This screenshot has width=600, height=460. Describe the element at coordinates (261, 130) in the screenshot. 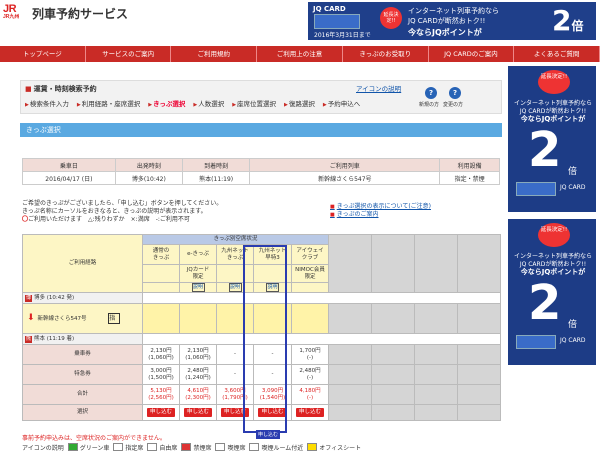

I see `section-title: きっぷ選択` at that location.